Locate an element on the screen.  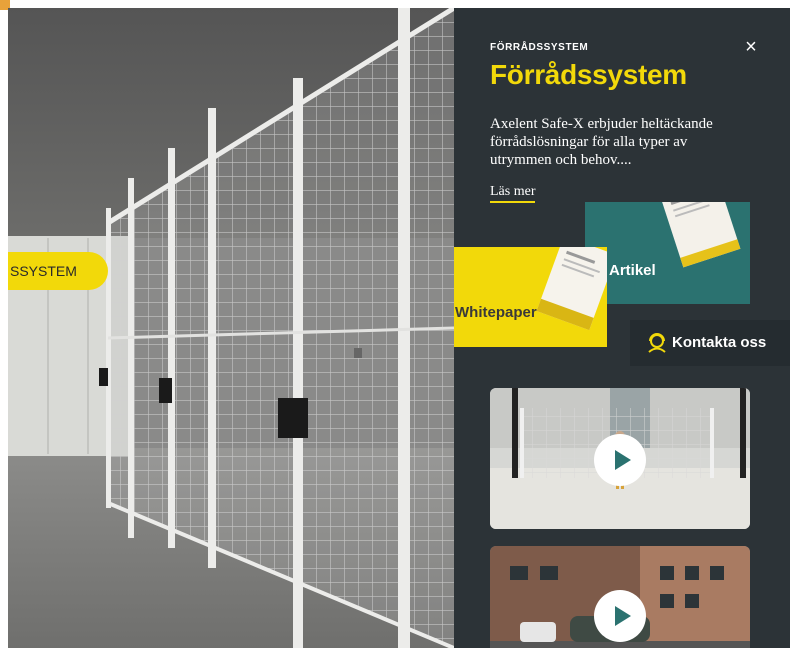
article-card-label: Artikel is located at coordinates (632, 270).